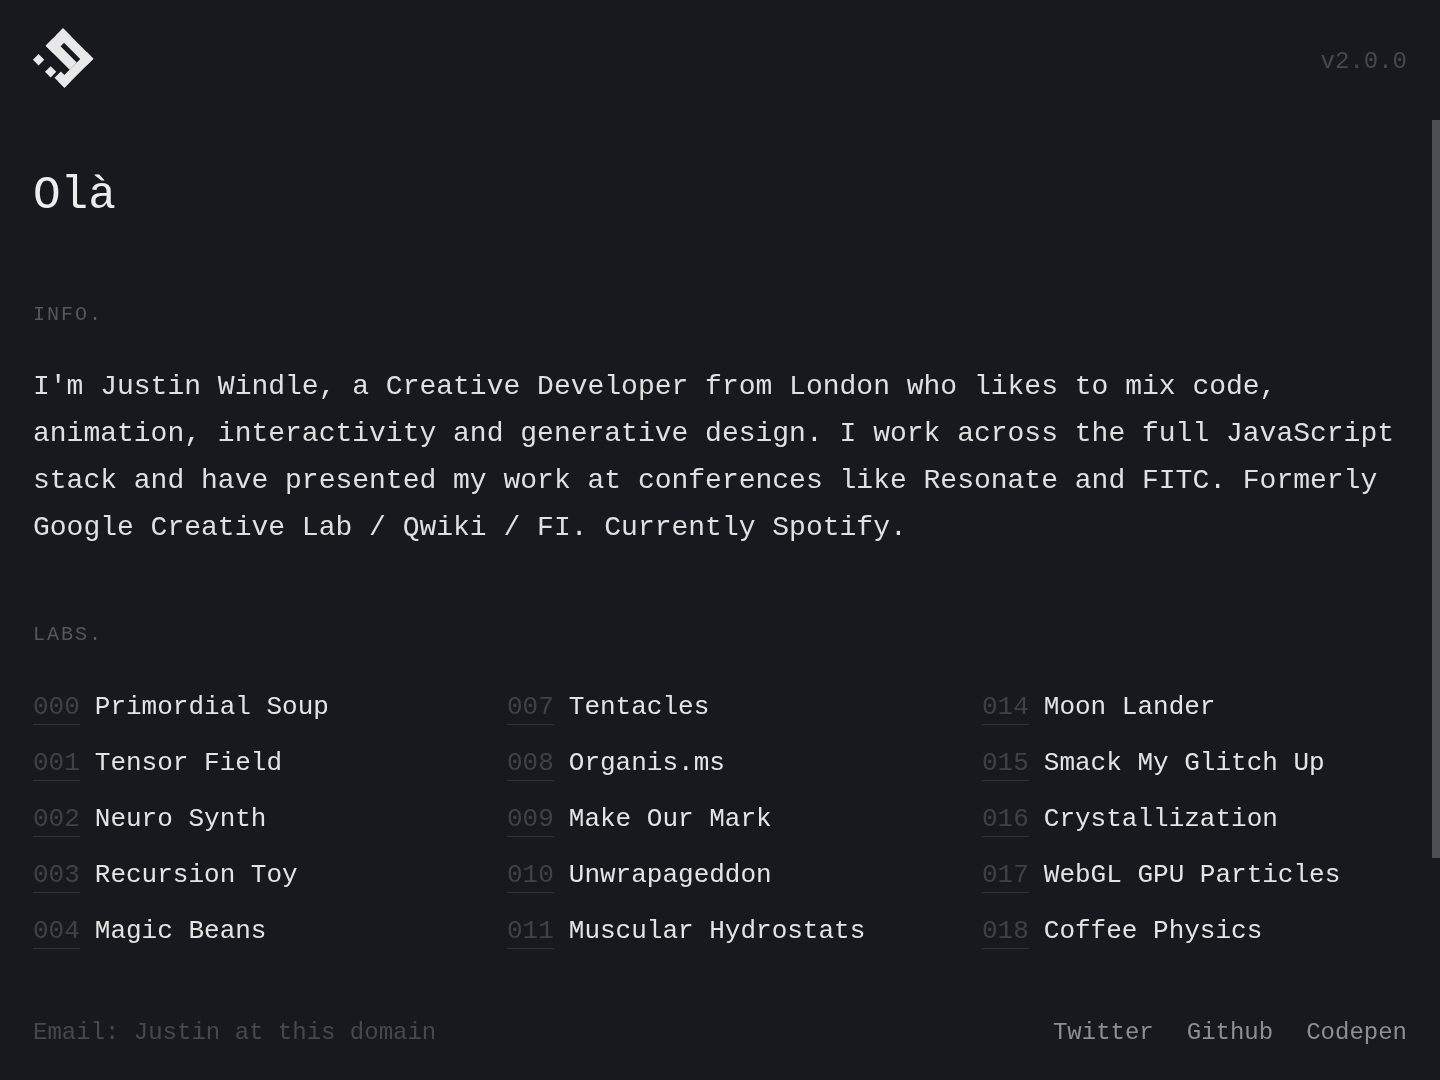 This screenshot has width=1440, height=1080. What do you see at coordinates (1184, 764) in the screenshot?
I see `lab-link: Smack My Glitch Up` at bounding box center [1184, 764].